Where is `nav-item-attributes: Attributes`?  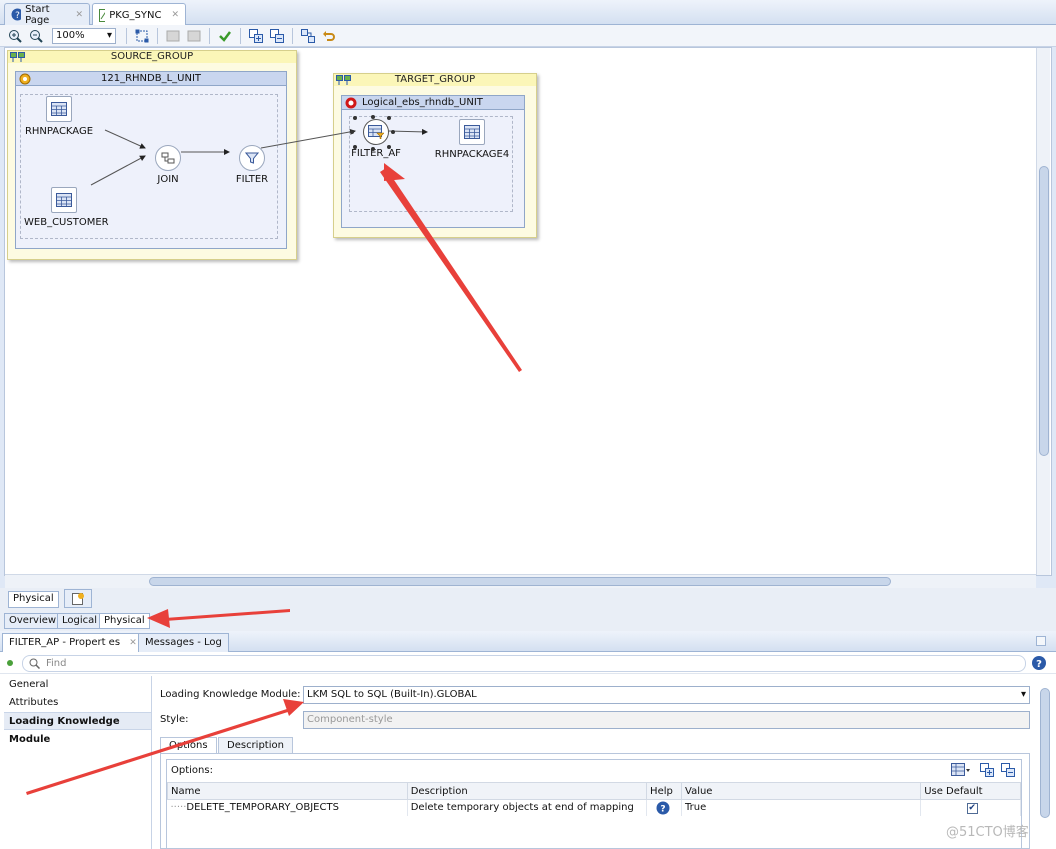 nav-item-attributes: Attributes is located at coordinates (77, 703).